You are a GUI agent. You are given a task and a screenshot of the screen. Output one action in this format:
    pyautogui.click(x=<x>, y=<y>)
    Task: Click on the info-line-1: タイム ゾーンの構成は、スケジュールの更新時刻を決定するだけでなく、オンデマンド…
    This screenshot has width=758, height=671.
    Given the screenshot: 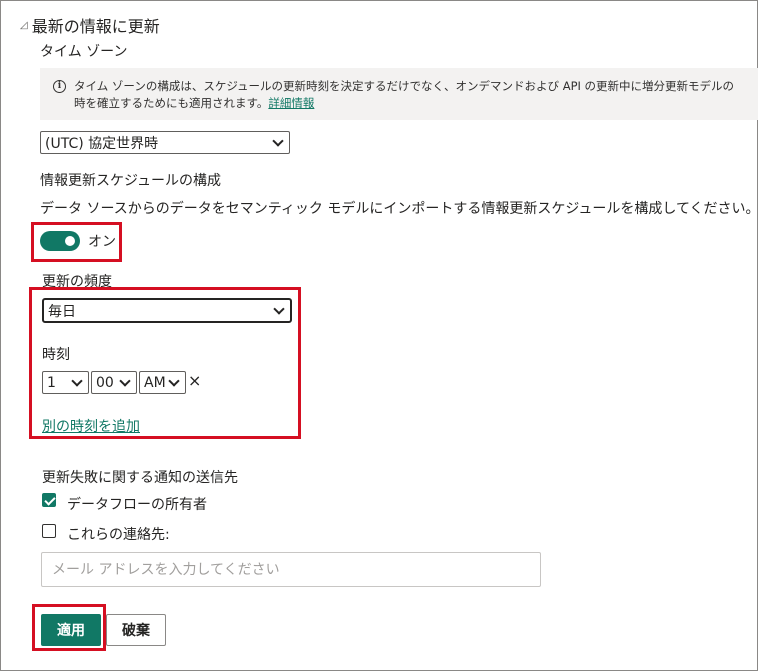 What is the action you would take?
    pyautogui.click(x=404, y=86)
    